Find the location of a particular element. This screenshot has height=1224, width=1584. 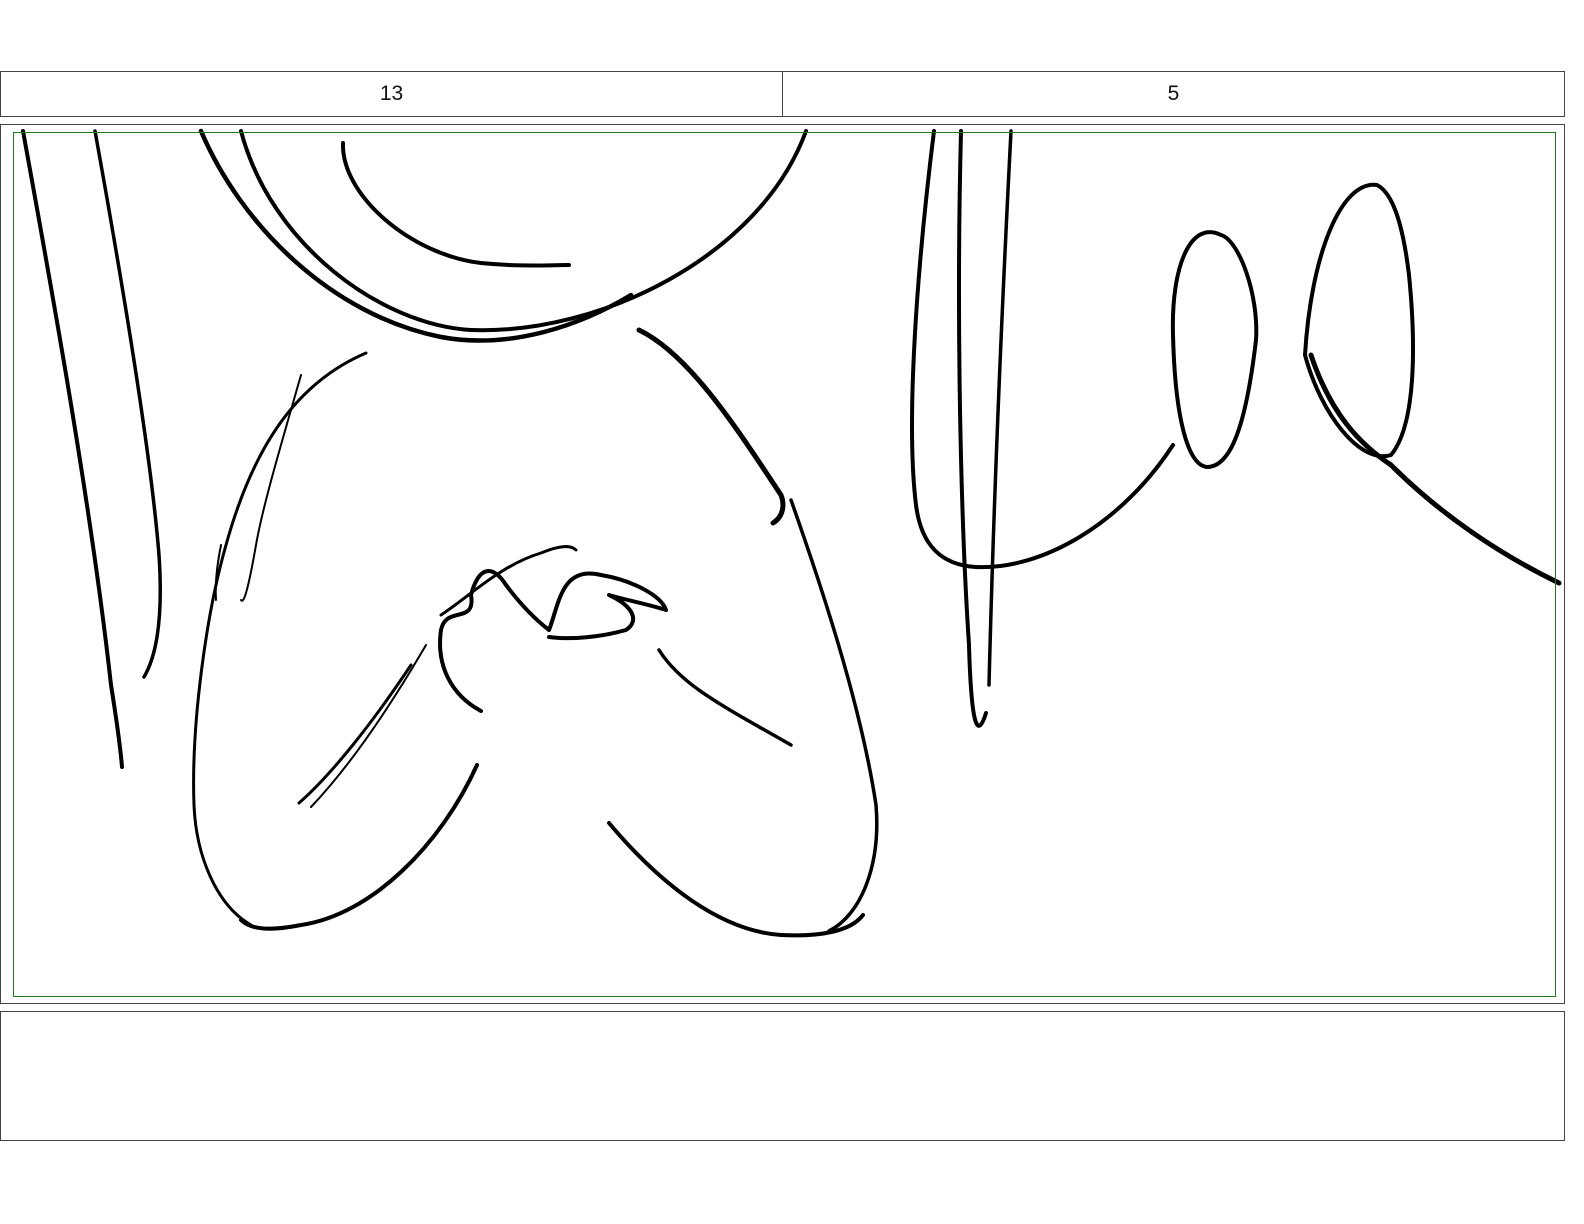

notes-box is located at coordinates (782, 1076).